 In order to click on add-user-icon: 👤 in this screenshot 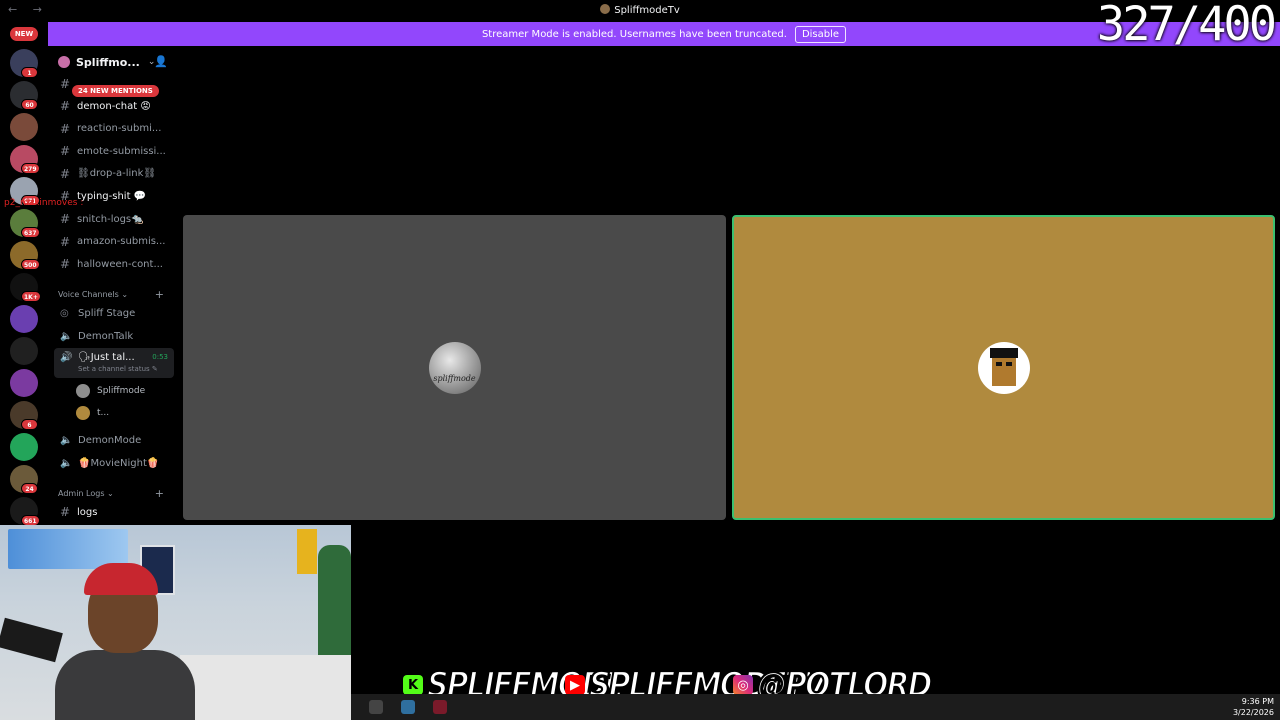, I will do `click(161, 61)`.